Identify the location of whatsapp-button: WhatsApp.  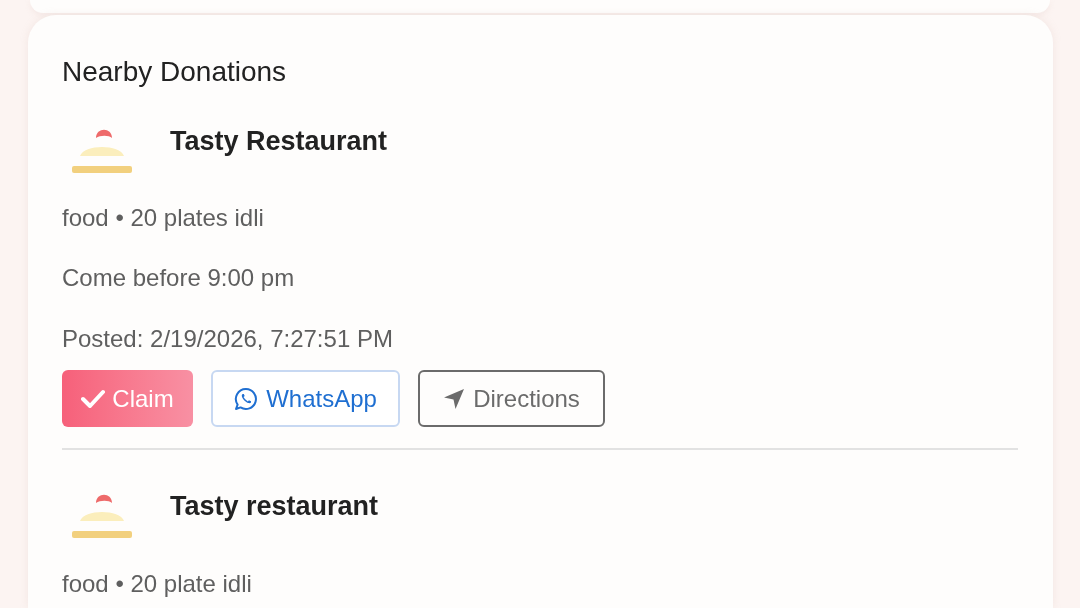
(305, 398).